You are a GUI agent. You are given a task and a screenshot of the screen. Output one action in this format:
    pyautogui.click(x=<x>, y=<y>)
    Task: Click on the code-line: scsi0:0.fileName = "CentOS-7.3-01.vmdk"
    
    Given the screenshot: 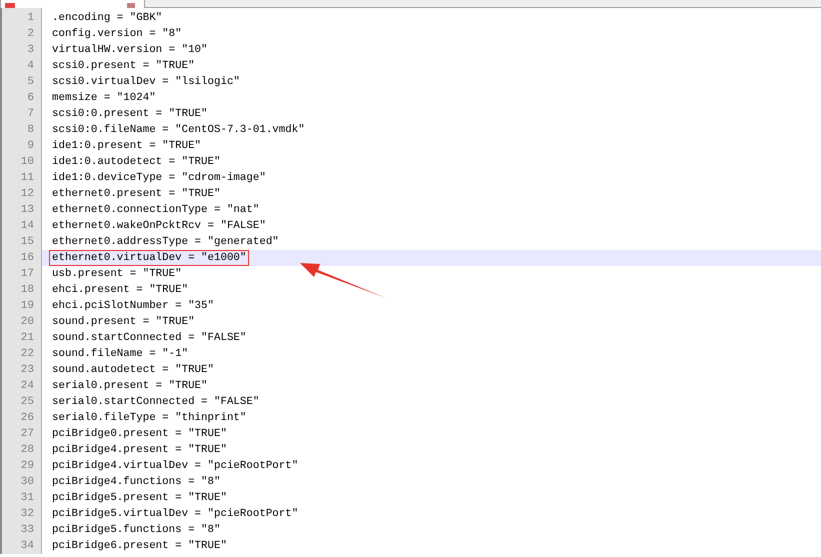 What is the action you would take?
    pyautogui.click(x=178, y=130)
    